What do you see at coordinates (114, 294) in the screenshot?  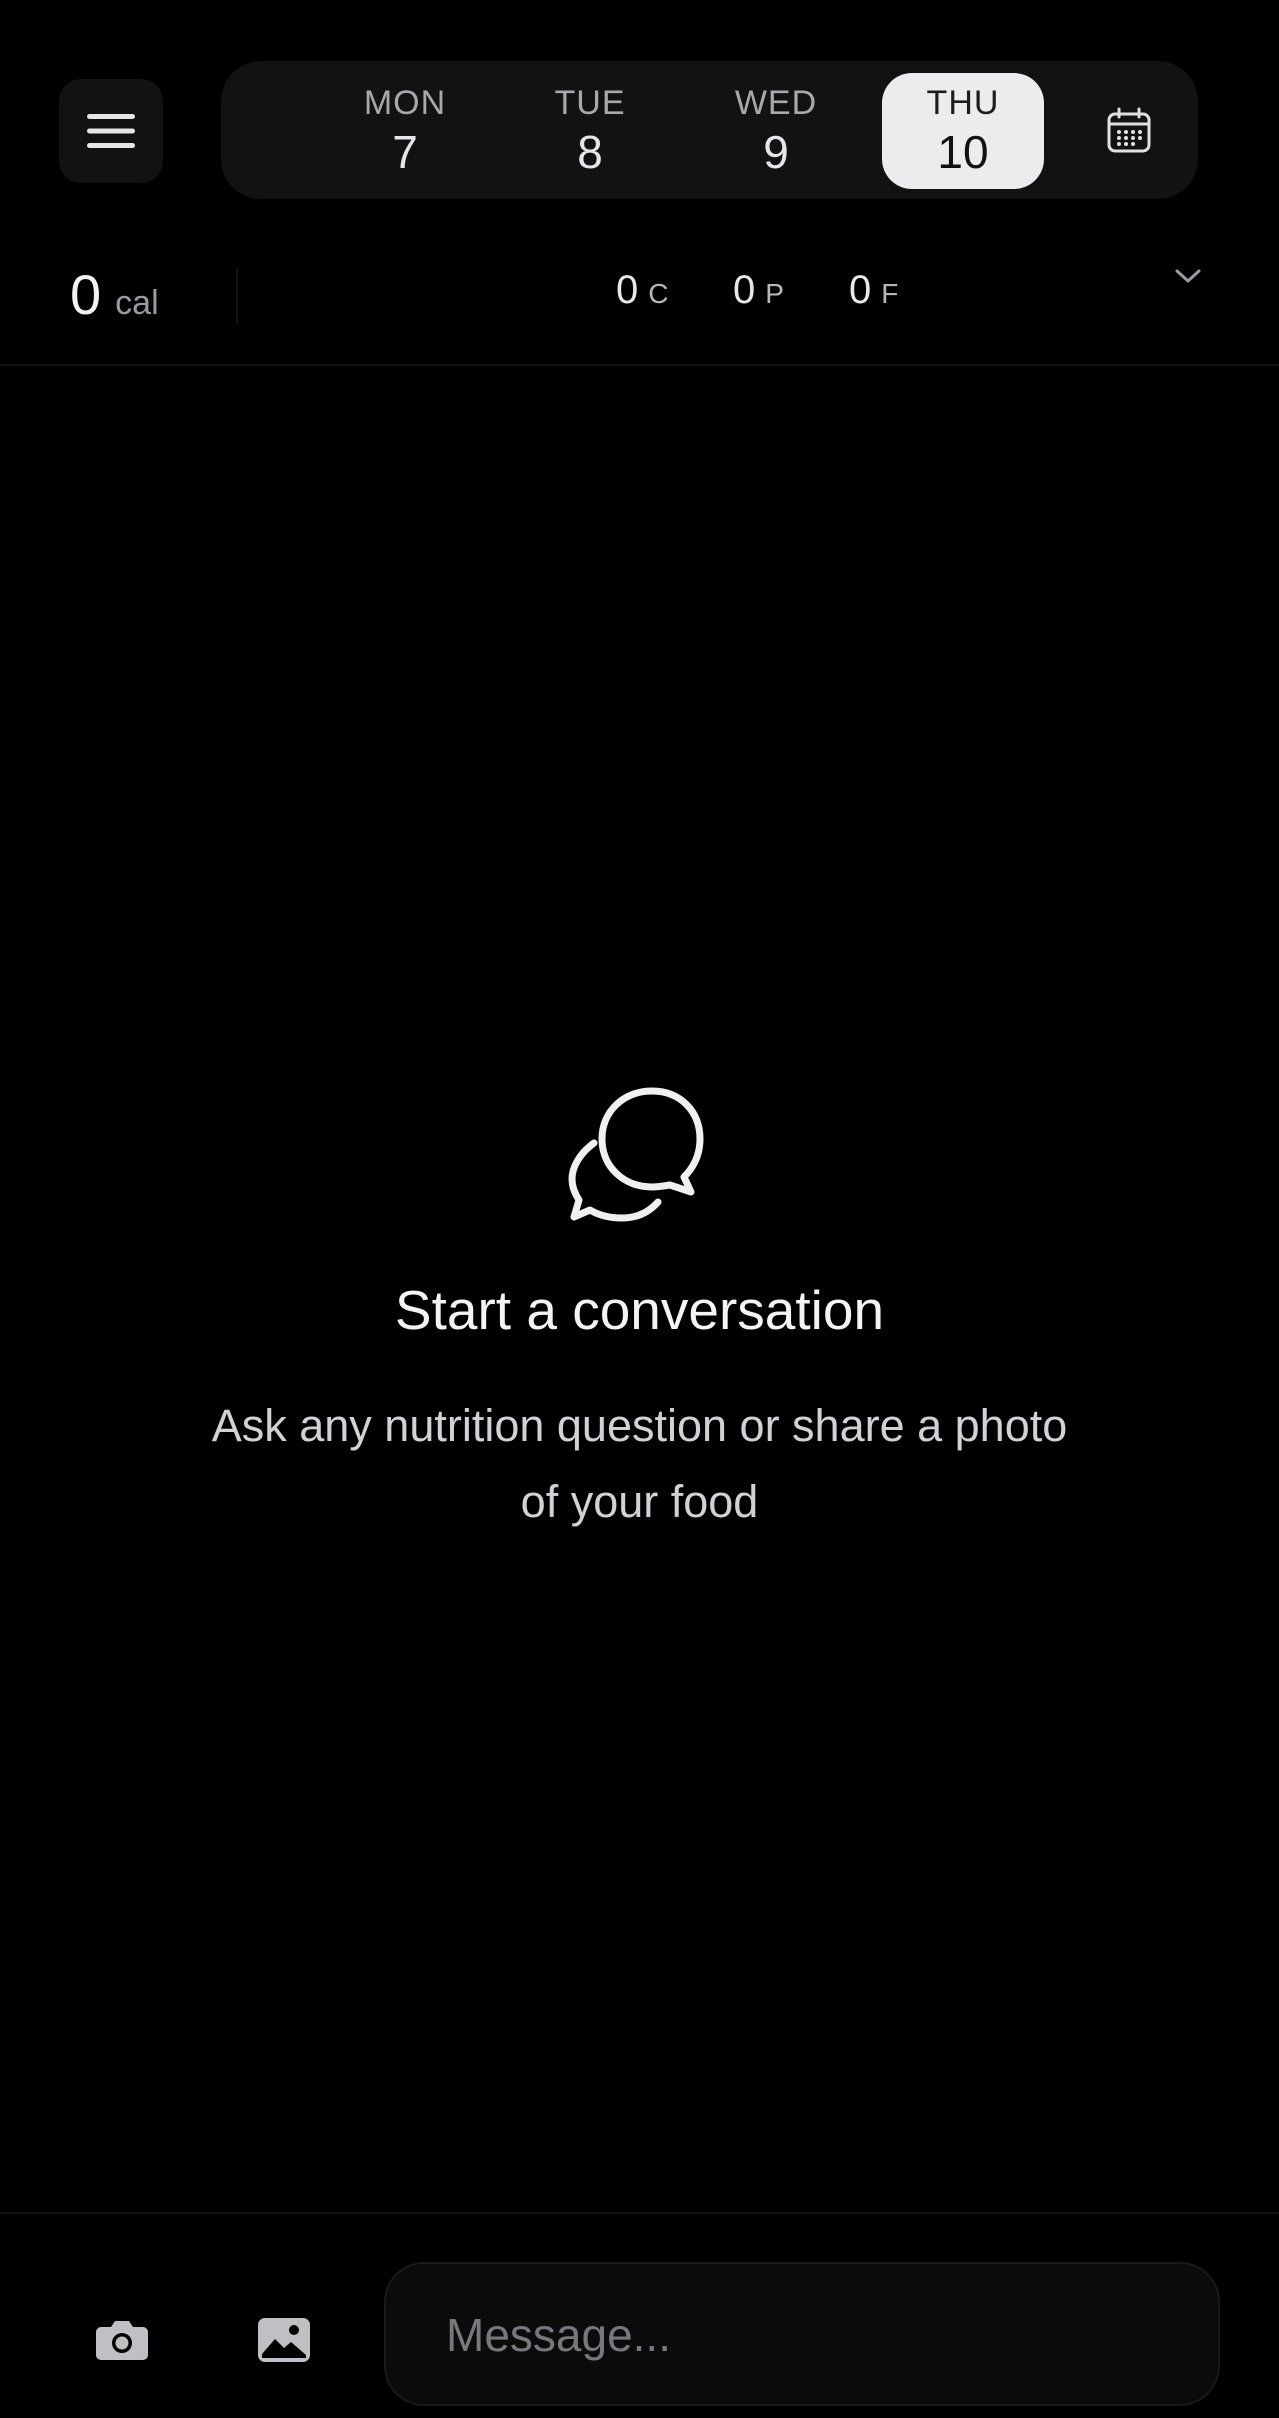 I see `calorie-total: 0 cal` at bounding box center [114, 294].